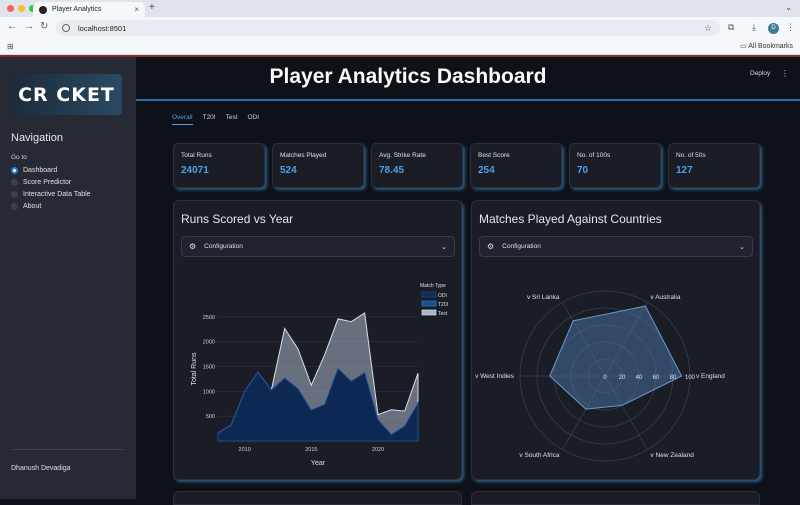  Describe the element at coordinates (594, 155) in the screenshot. I see `metric-label: No. of 100s` at that location.